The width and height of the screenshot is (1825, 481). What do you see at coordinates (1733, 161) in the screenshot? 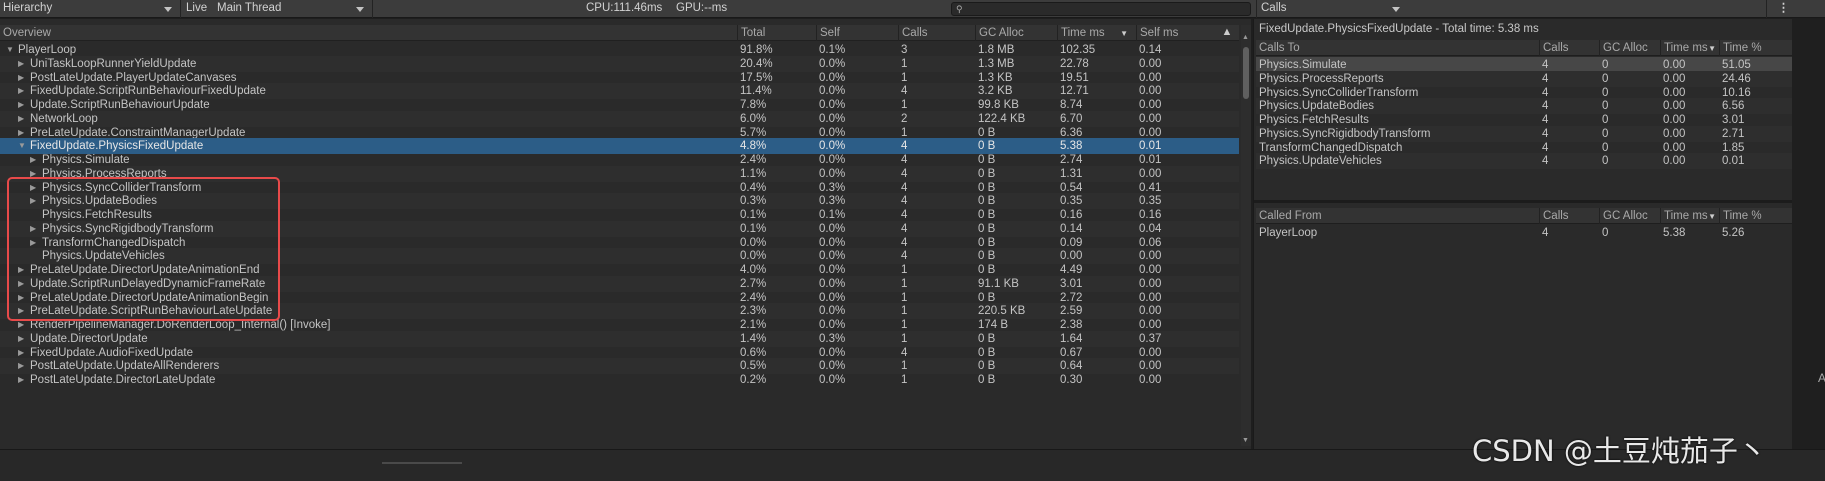
I see `row-pct: 0.01` at bounding box center [1733, 161].